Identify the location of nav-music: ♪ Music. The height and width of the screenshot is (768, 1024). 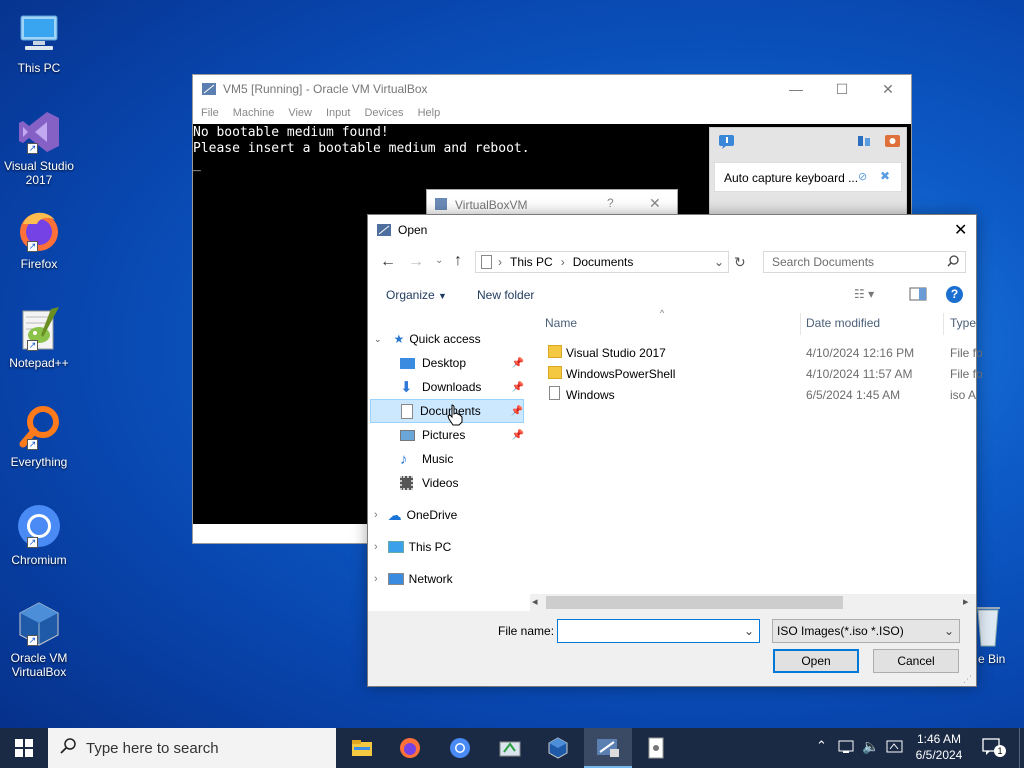
(426, 459).